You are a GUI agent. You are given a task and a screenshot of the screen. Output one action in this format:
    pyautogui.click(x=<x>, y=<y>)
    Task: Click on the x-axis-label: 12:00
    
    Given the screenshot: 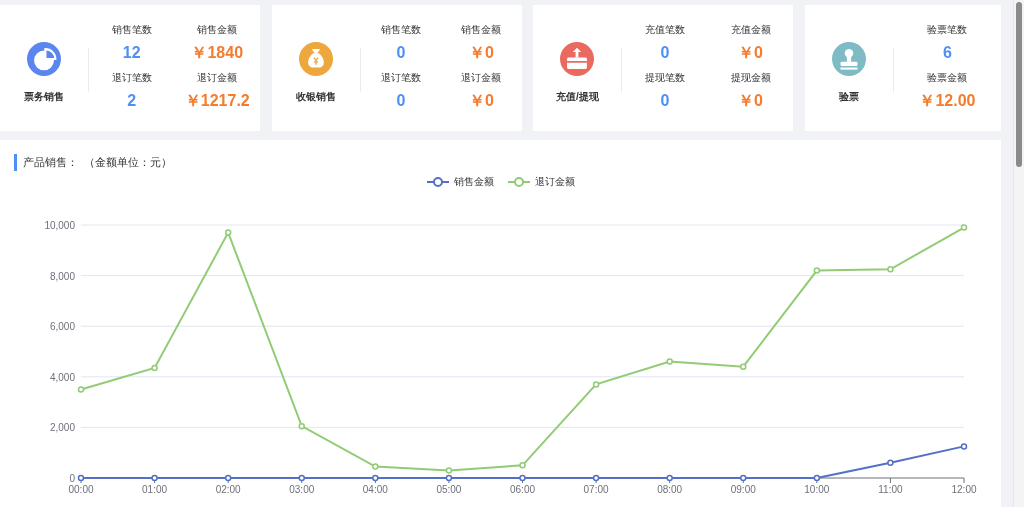 What is the action you would take?
    pyautogui.click(x=964, y=489)
    